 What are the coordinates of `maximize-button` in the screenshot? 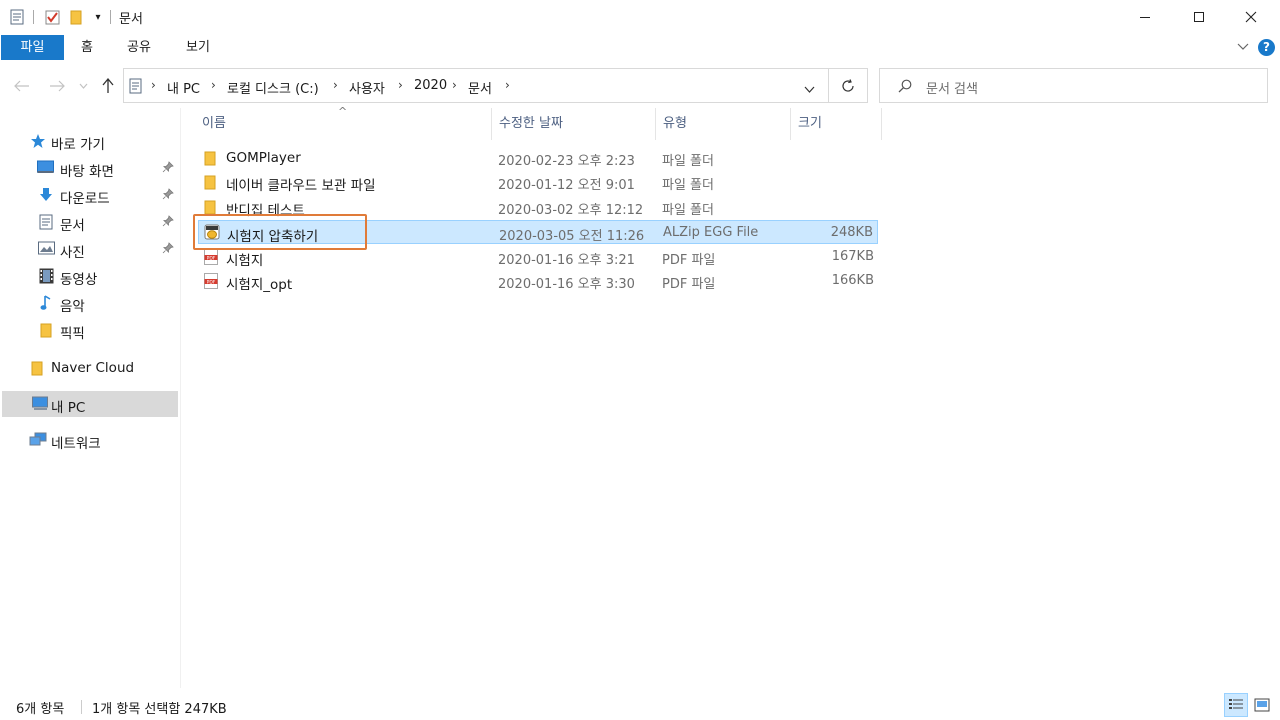 It's located at (1199, 17).